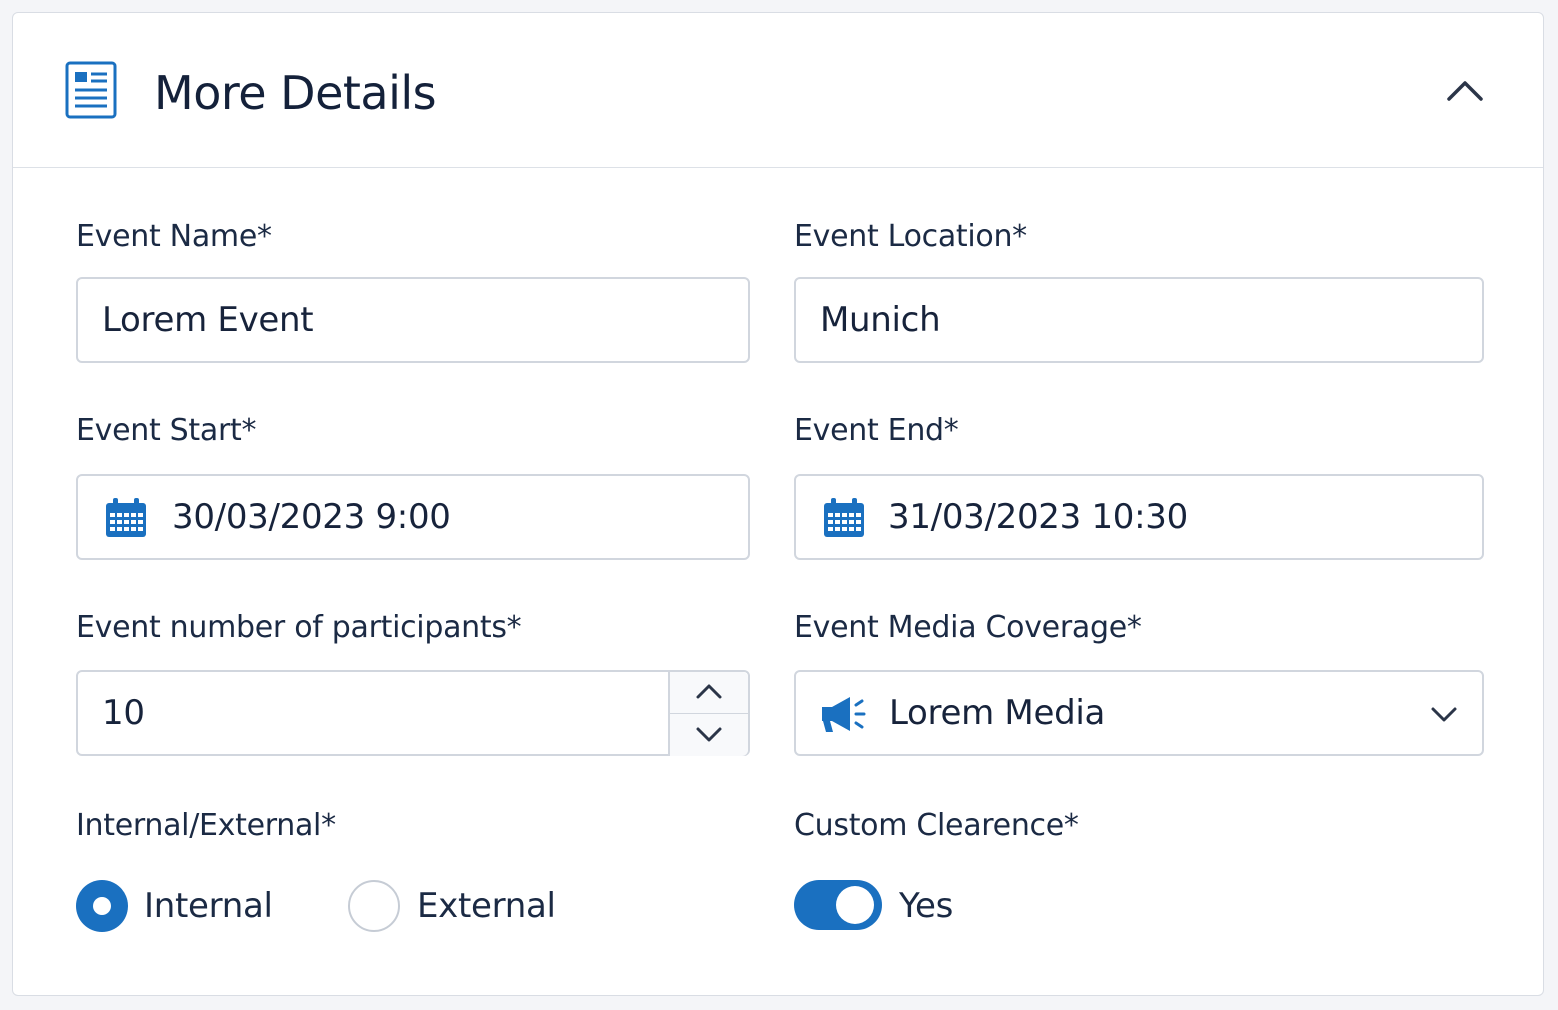 Image resolution: width=1558 pixels, height=1010 pixels. I want to click on participants-label: Event number of participants*, so click(299, 627).